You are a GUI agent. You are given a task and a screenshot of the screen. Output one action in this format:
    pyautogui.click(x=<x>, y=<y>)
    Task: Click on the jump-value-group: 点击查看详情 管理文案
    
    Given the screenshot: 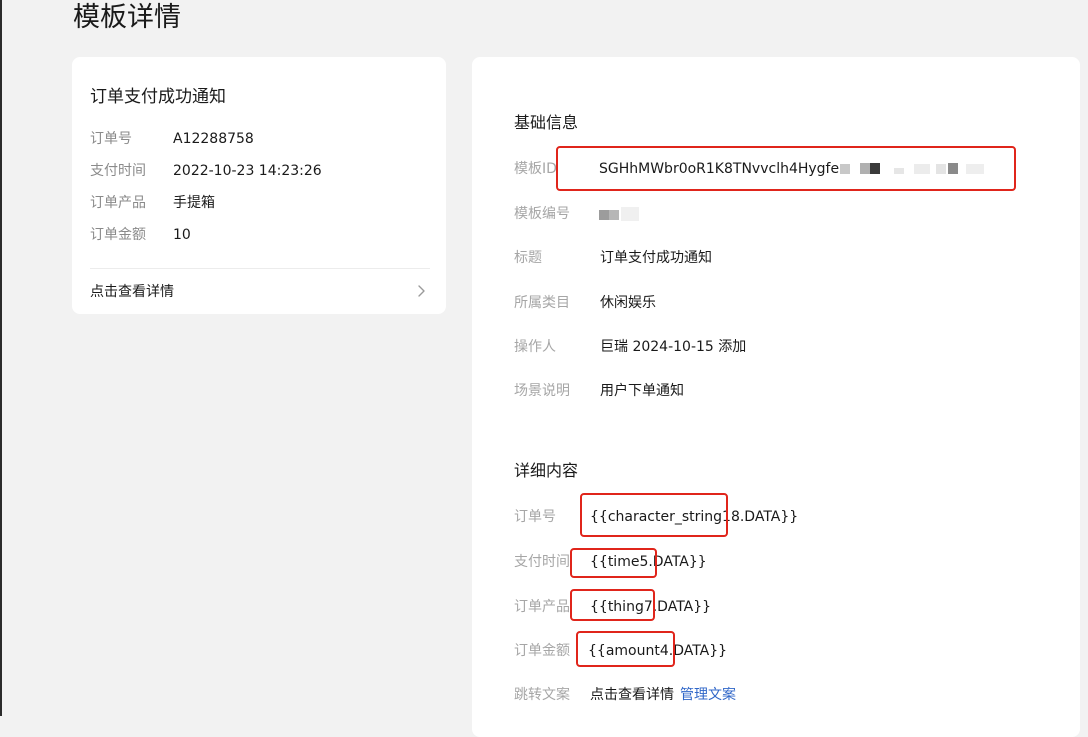 What is the action you would take?
    pyautogui.click(x=663, y=695)
    